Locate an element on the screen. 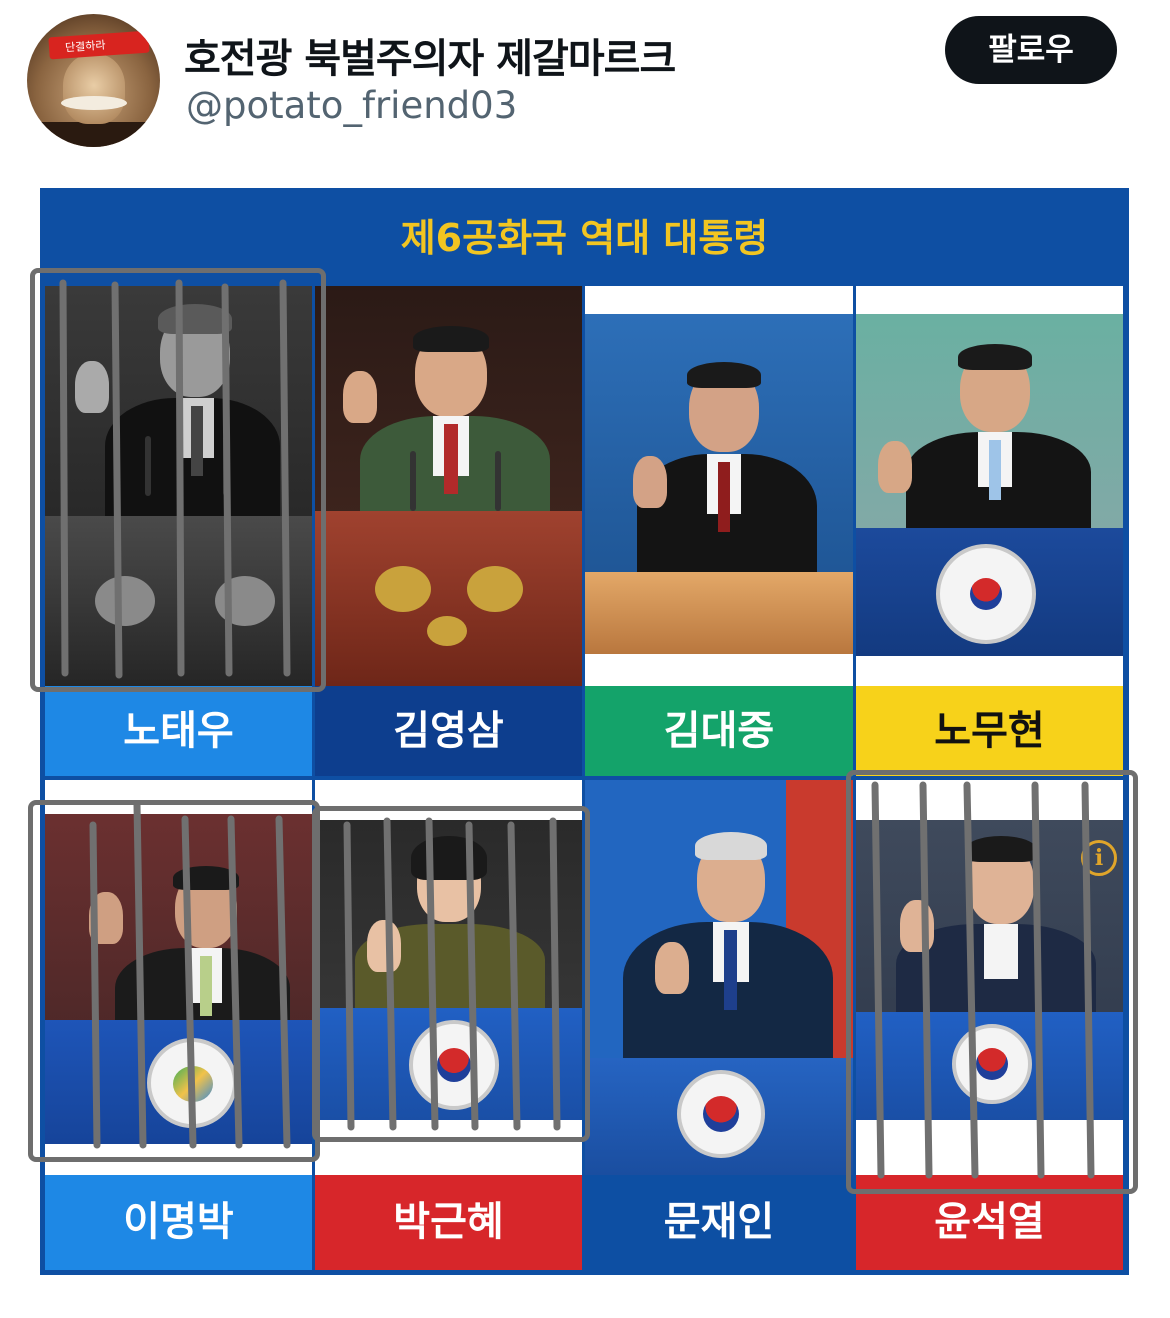  president-name-label: 윤석열 is located at coordinates (989, 1222).